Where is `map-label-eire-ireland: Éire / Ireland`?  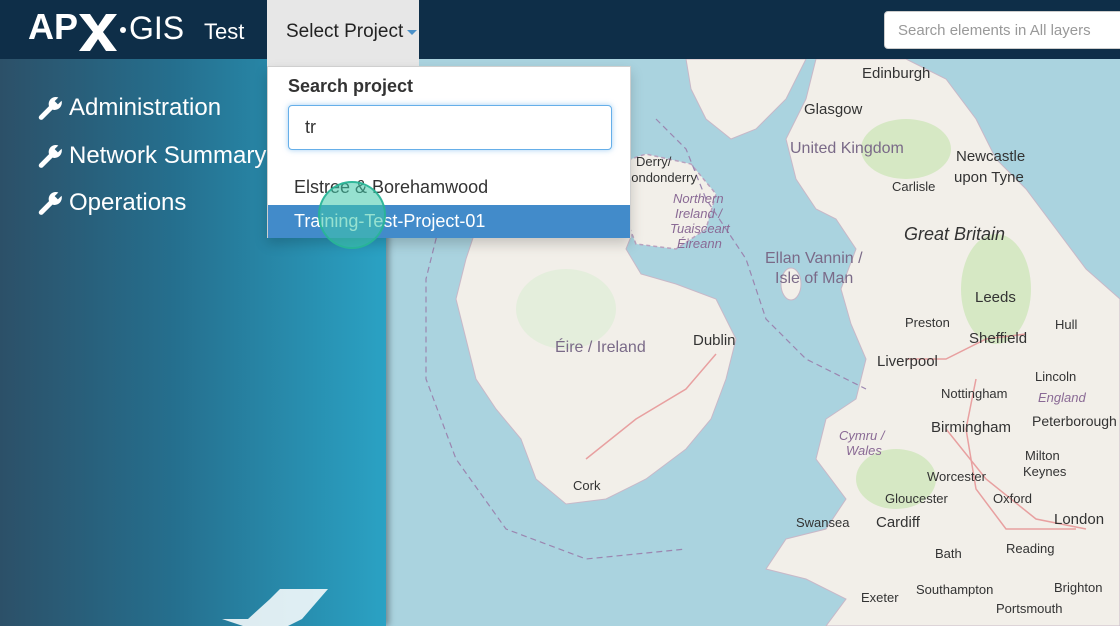 map-label-eire-ireland: Éire / Ireland is located at coordinates (600, 347).